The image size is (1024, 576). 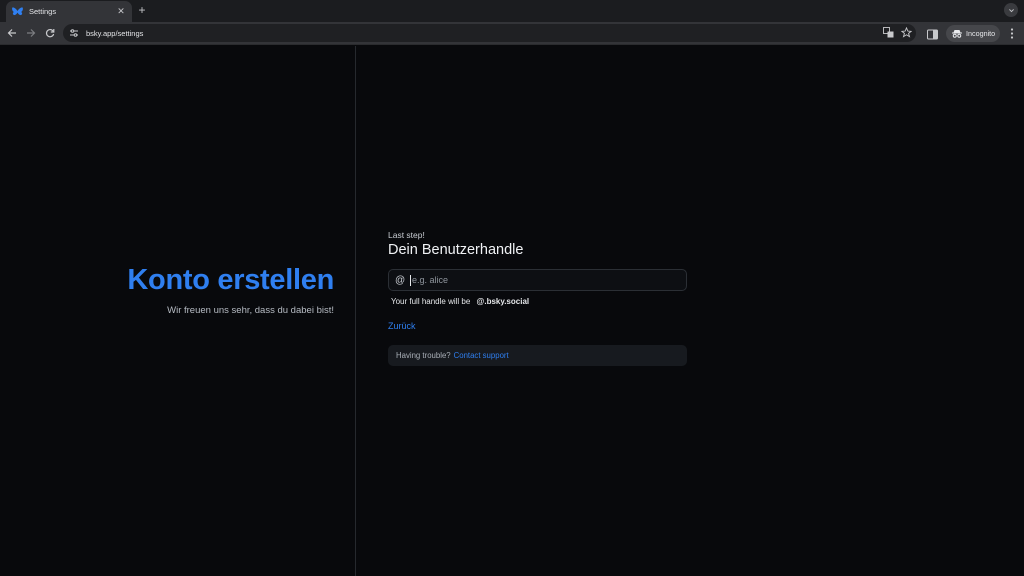 What do you see at coordinates (512, 11) in the screenshot?
I see `tab-strip: Settings ✕ +` at bounding box center [512, 11].